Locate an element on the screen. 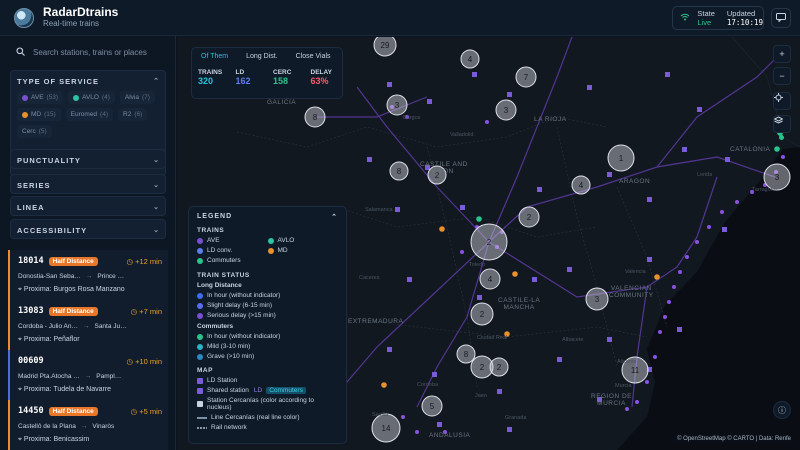 This screenshot has height=450, width=800. train-cluster: 5 is located at coordinates (432, 406).